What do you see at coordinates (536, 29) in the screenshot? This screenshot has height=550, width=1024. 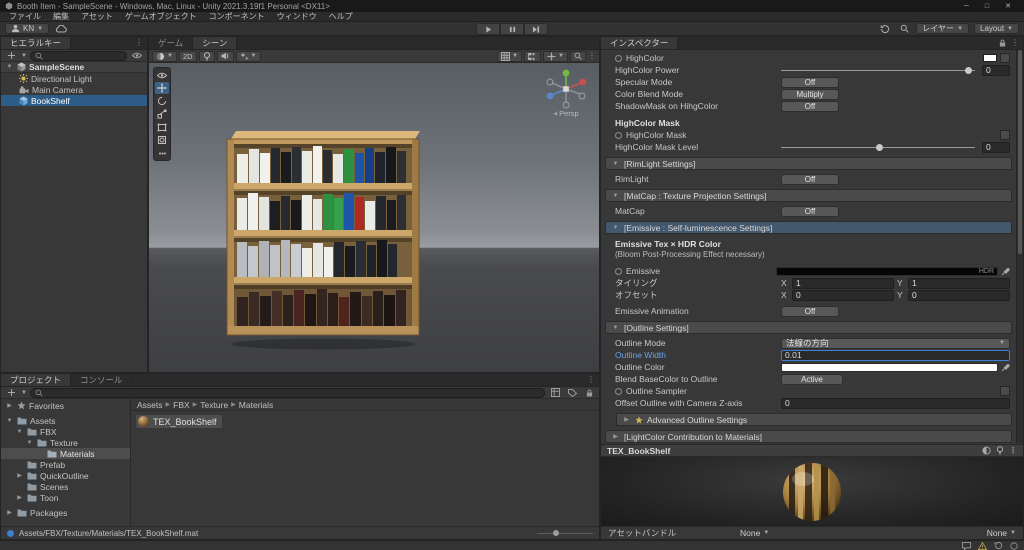 I see `step-button` at bounding box center [536, 29].